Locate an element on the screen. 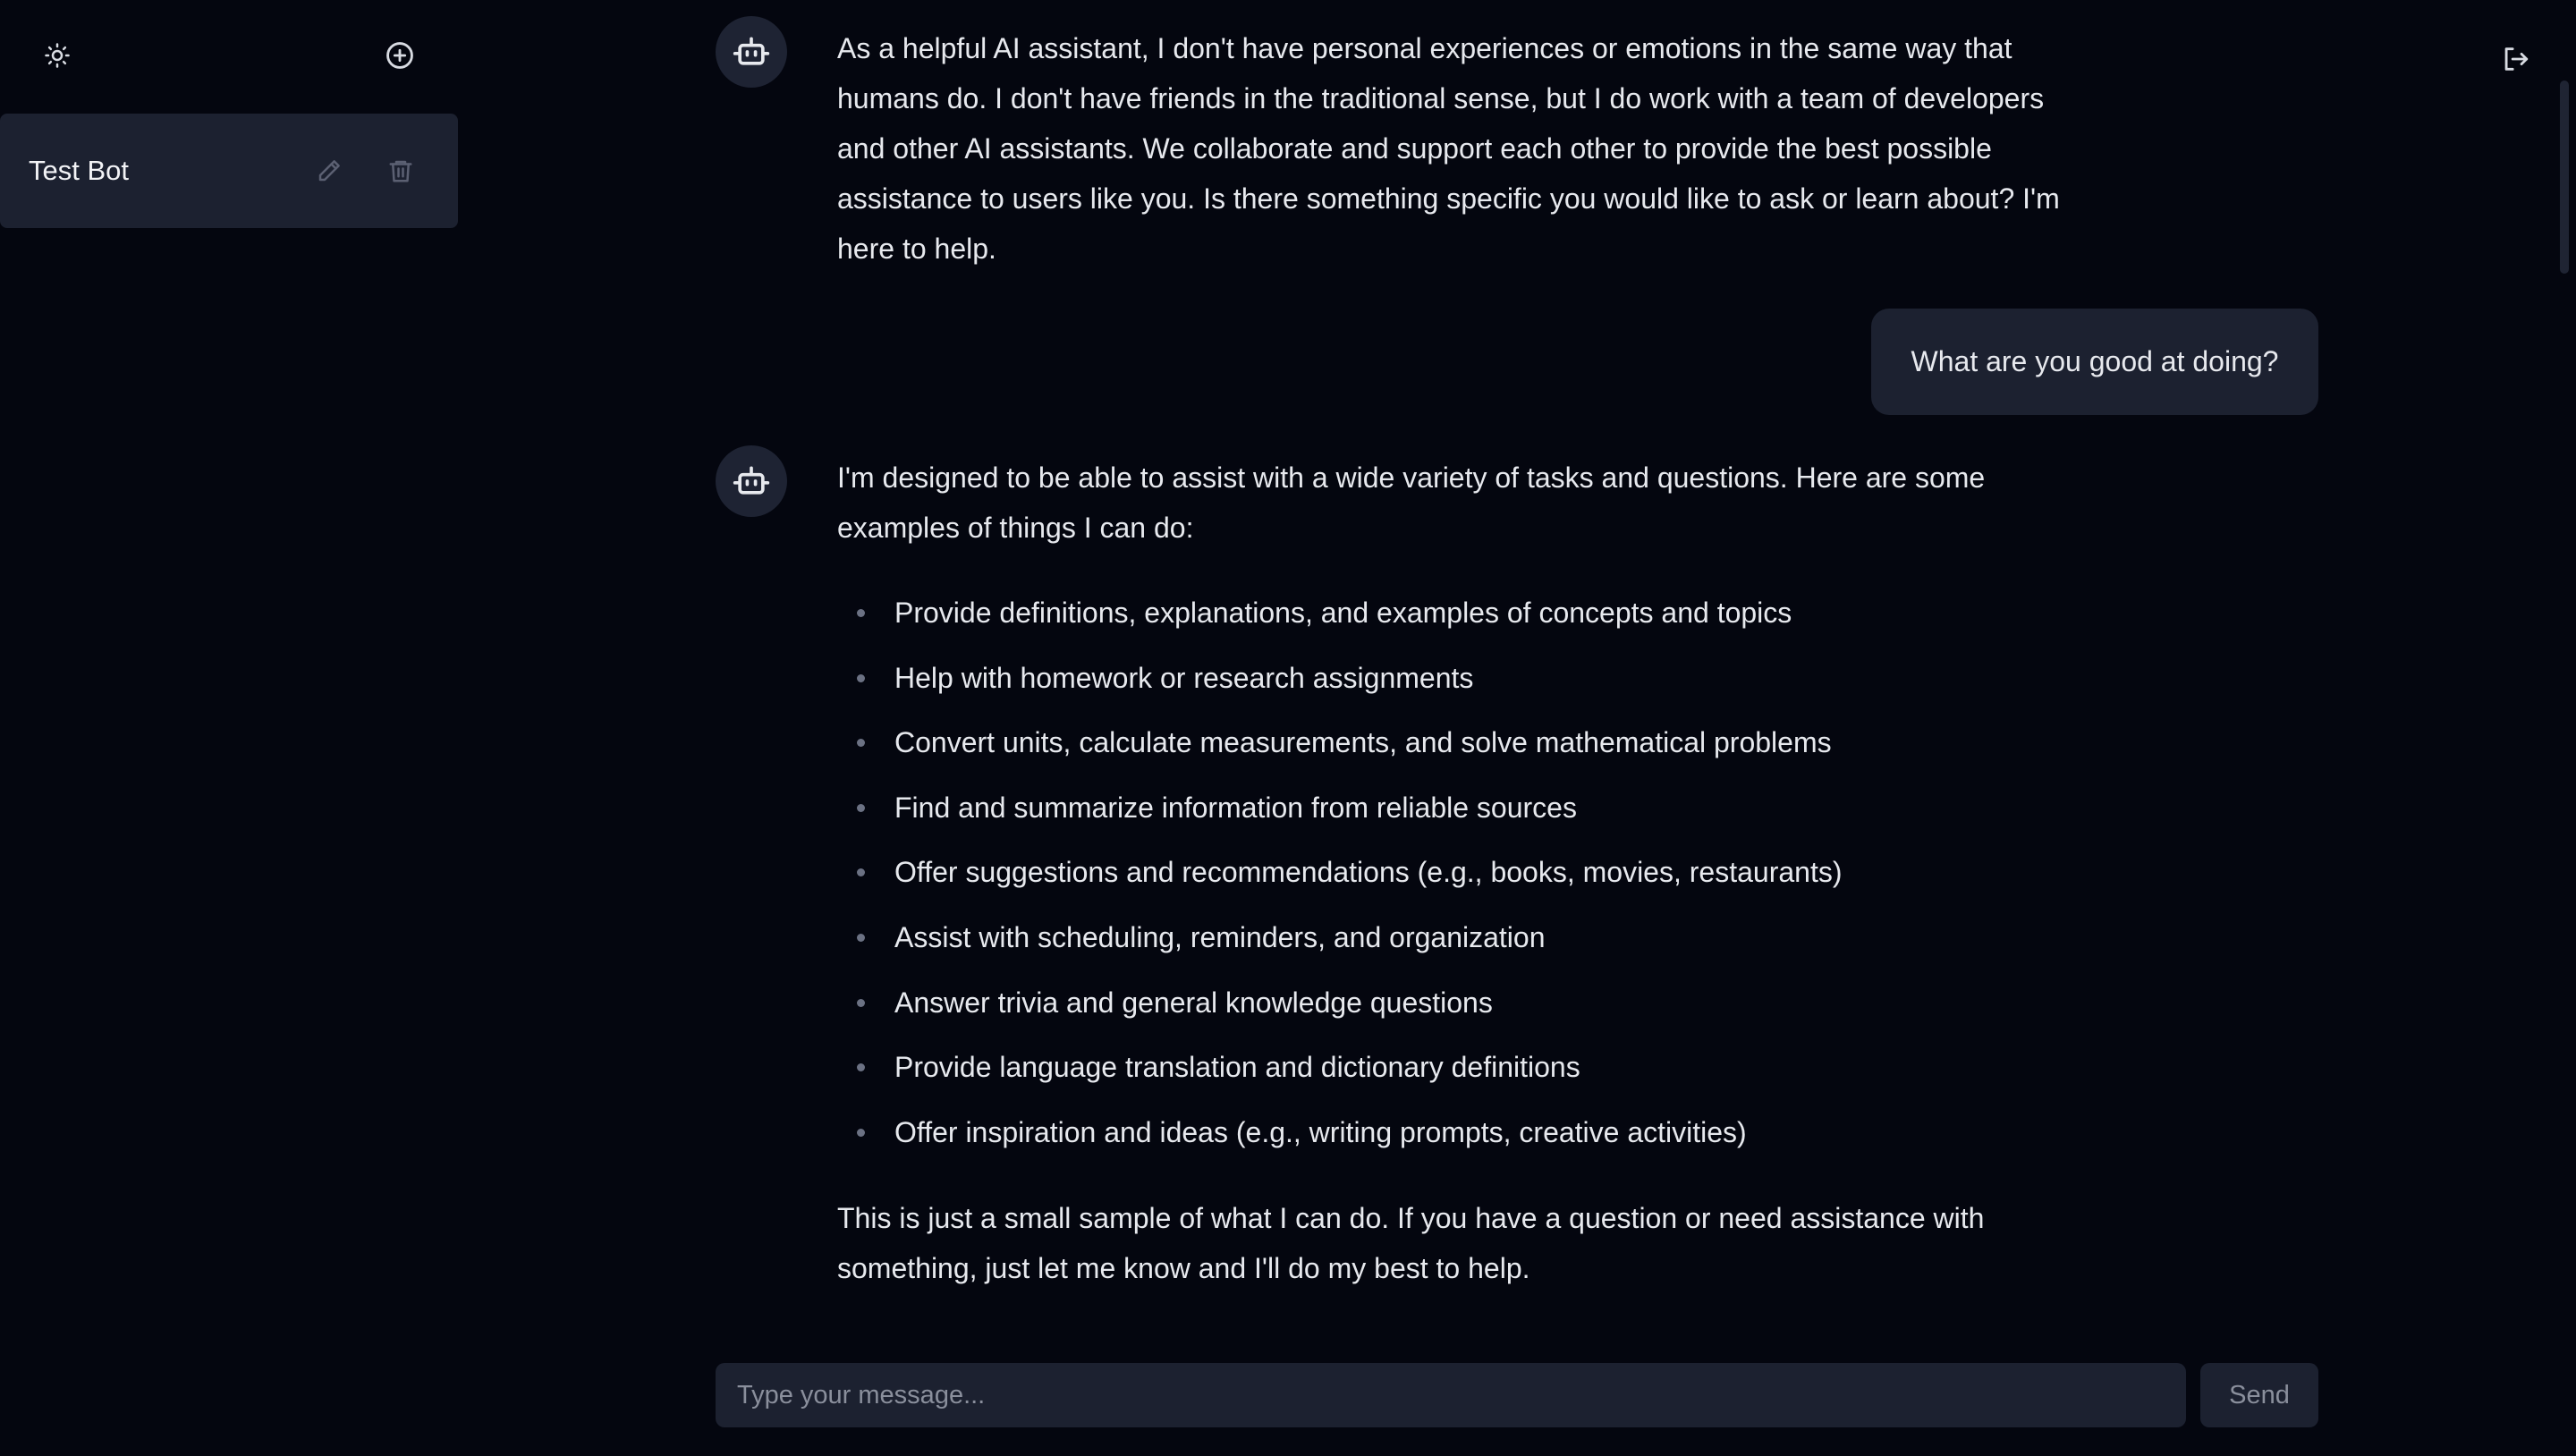 This screenshot has height=1456, width=2576. sun-icon is located at coordinates (57, 55).